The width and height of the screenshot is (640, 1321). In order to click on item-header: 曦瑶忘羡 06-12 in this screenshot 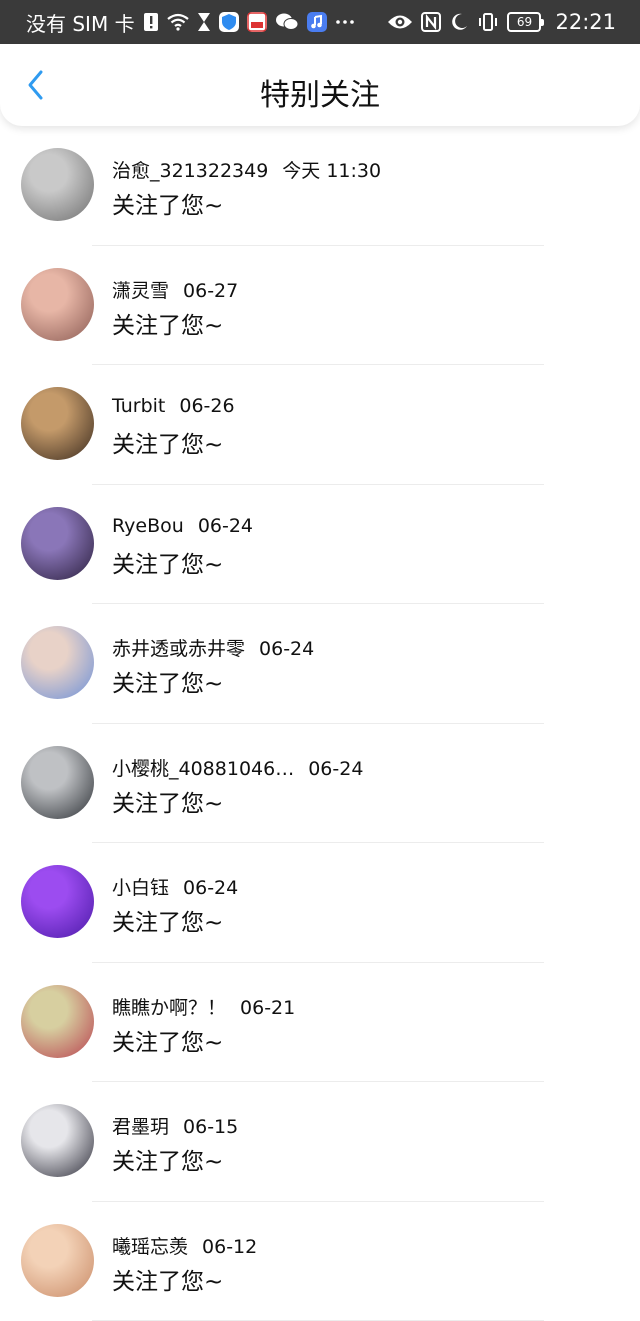, I will do `click(184, 1245)`.